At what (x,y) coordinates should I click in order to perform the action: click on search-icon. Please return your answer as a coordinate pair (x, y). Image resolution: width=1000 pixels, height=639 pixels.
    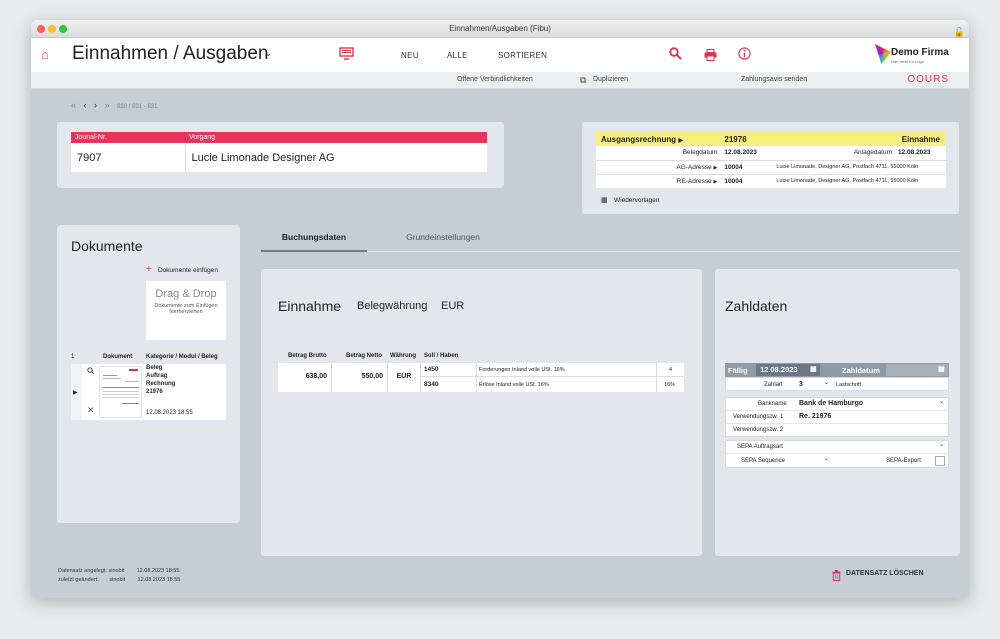
    Looking at the image, I should click on (675, 56).